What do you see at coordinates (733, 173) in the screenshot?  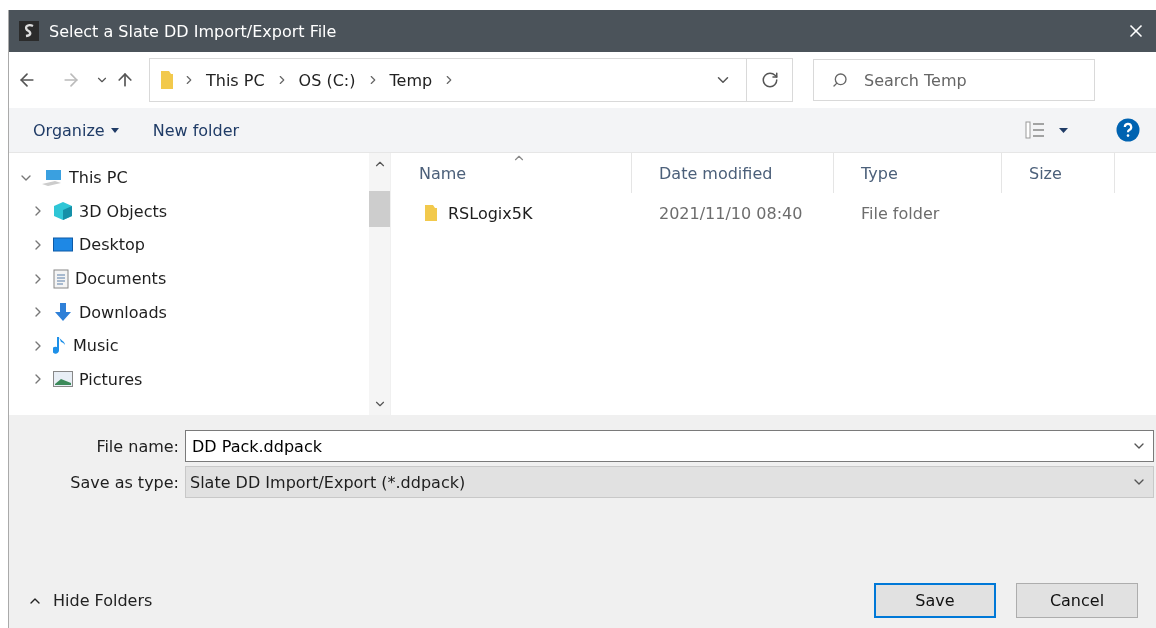 I see `column-header: Date modified` at bounding box center [733, 173].